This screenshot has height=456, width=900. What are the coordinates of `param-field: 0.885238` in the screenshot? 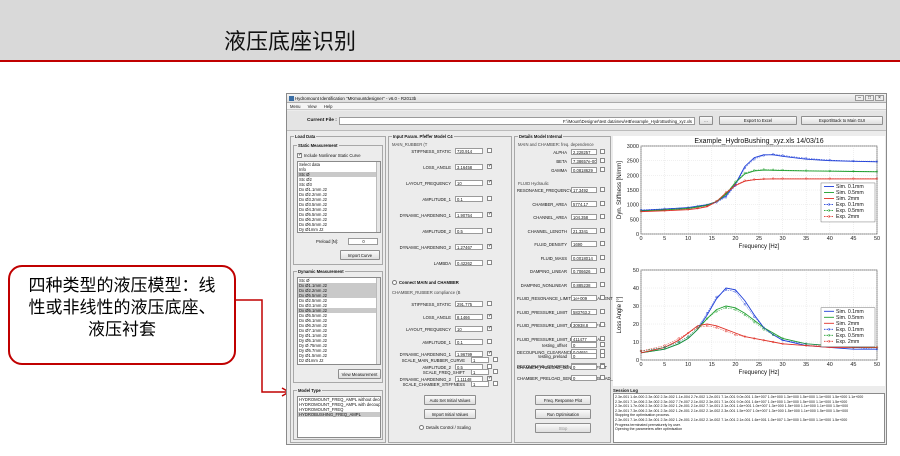 It's located at (584, 284).